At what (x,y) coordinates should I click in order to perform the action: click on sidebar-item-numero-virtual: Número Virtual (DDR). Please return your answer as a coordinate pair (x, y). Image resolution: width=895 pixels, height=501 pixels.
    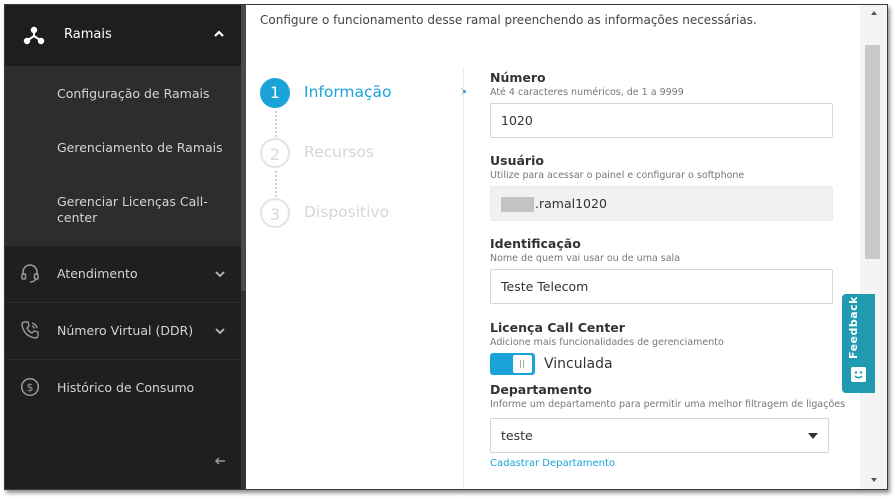
    Looking at the image, I should click on (125, 331).